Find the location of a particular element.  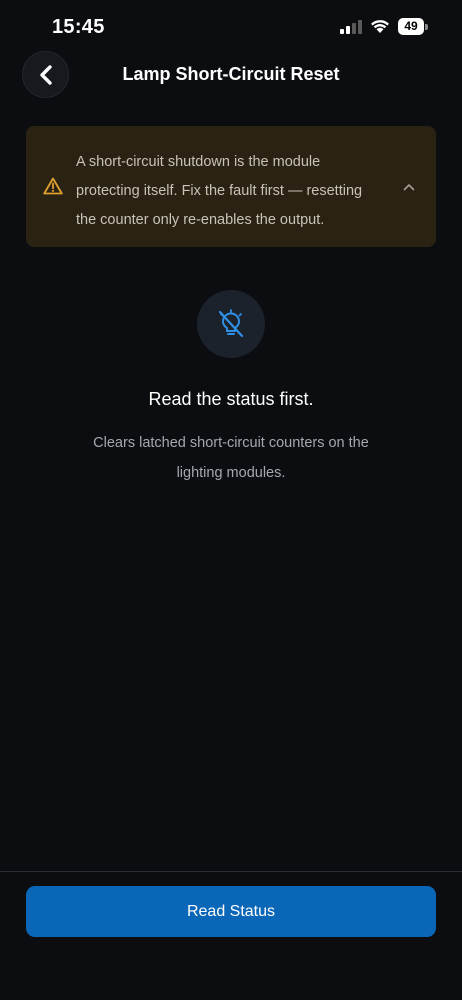

page-title: Lamp Short-Circuit Reset is located at coordinates (231, 74).